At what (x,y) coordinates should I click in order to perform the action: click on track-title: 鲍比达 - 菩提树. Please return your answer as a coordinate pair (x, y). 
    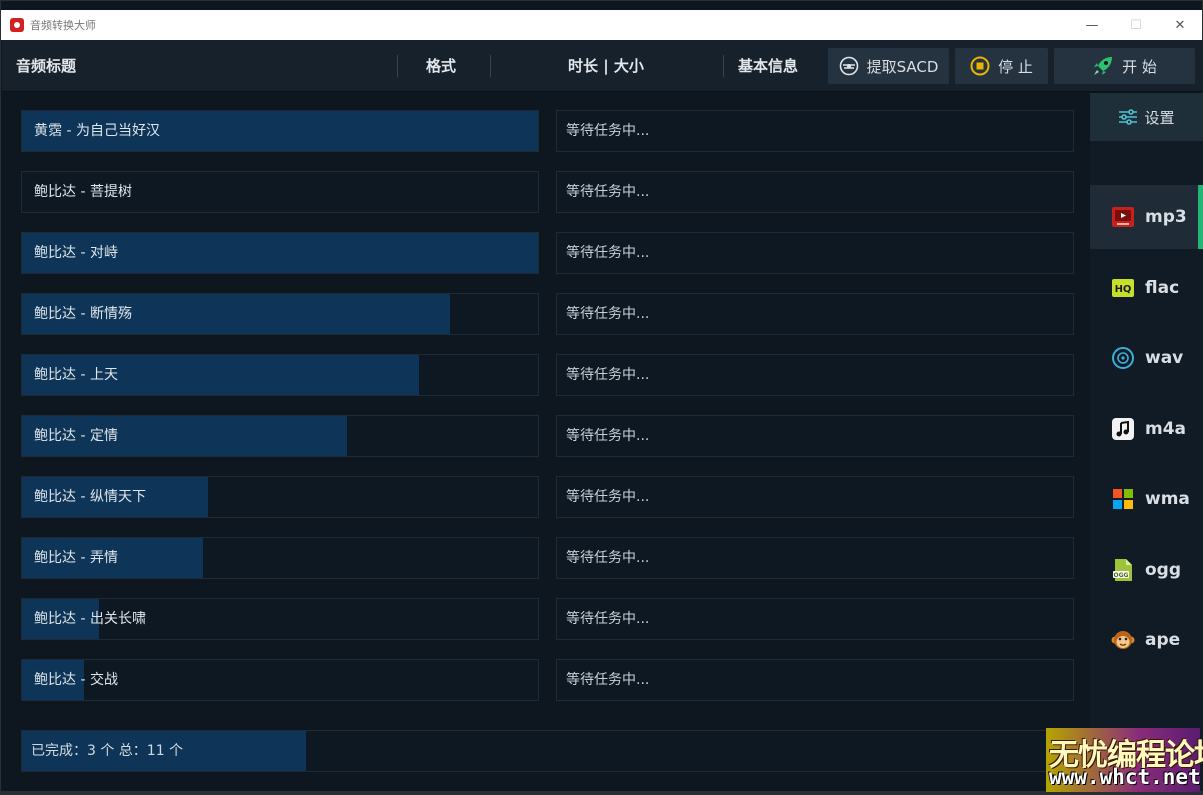
    Looking at the image, I should click on (83, 192).